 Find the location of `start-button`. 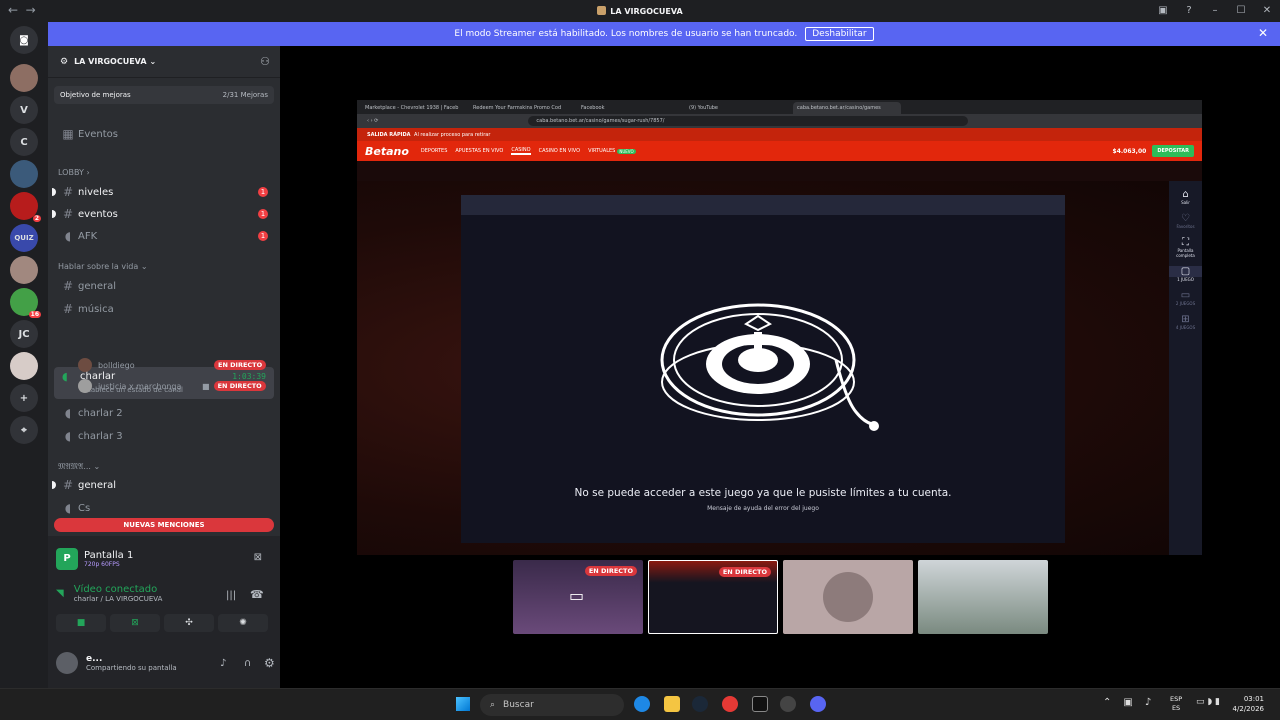

start-button is located at coordinates (463, 704).